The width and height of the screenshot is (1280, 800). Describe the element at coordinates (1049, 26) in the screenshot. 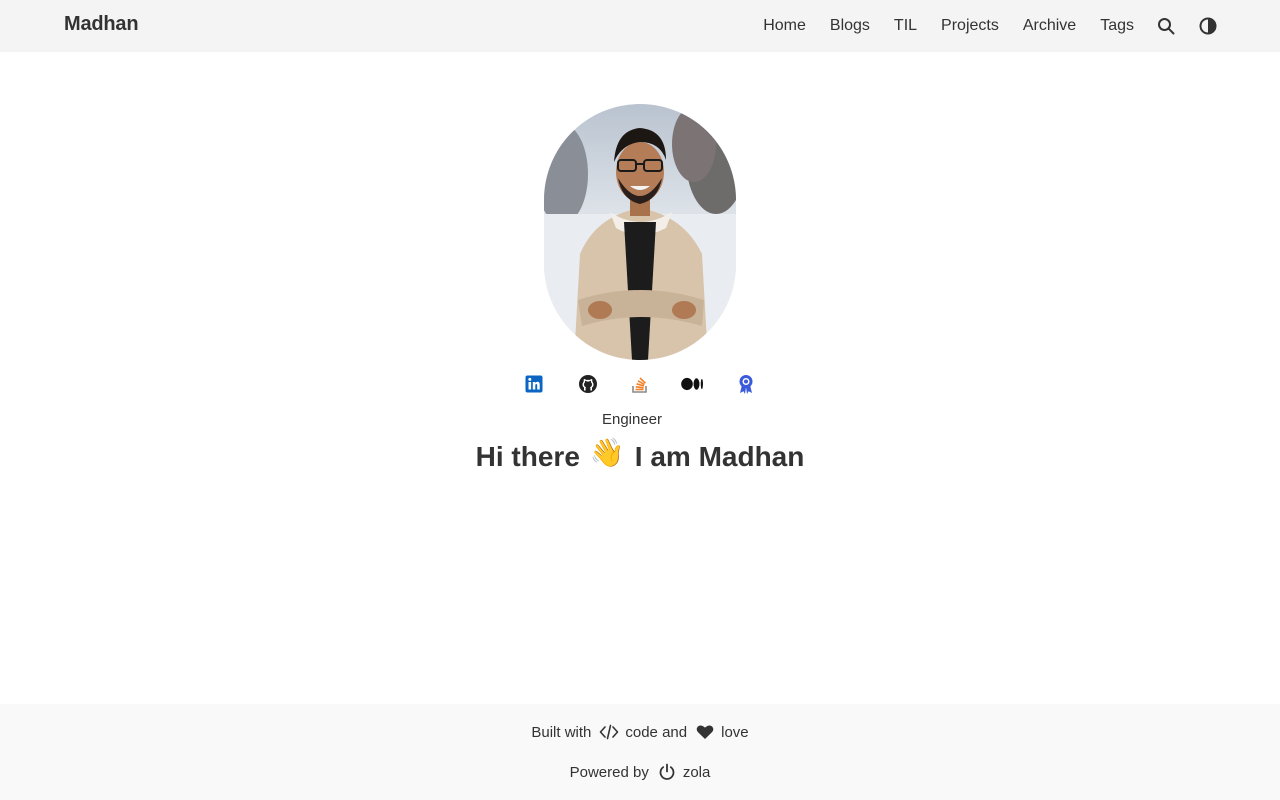

I see `nav-archive: Archive` at that location.